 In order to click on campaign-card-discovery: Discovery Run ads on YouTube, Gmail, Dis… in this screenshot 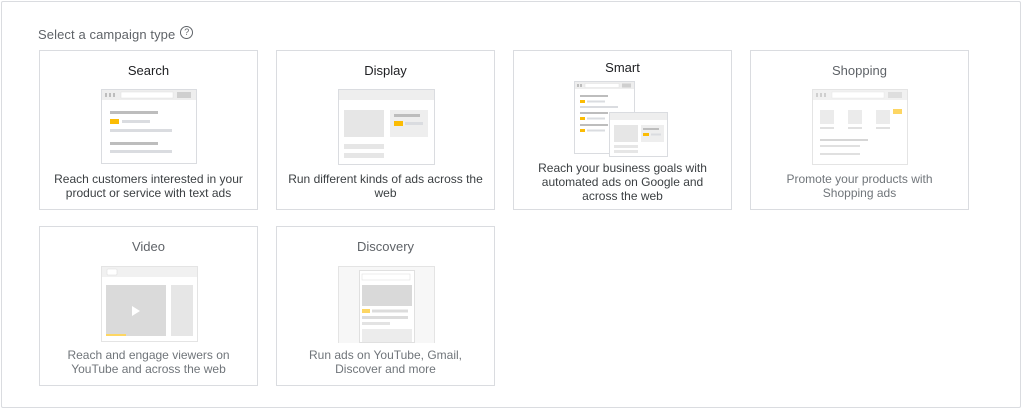, I will do `click(385, 306)`.